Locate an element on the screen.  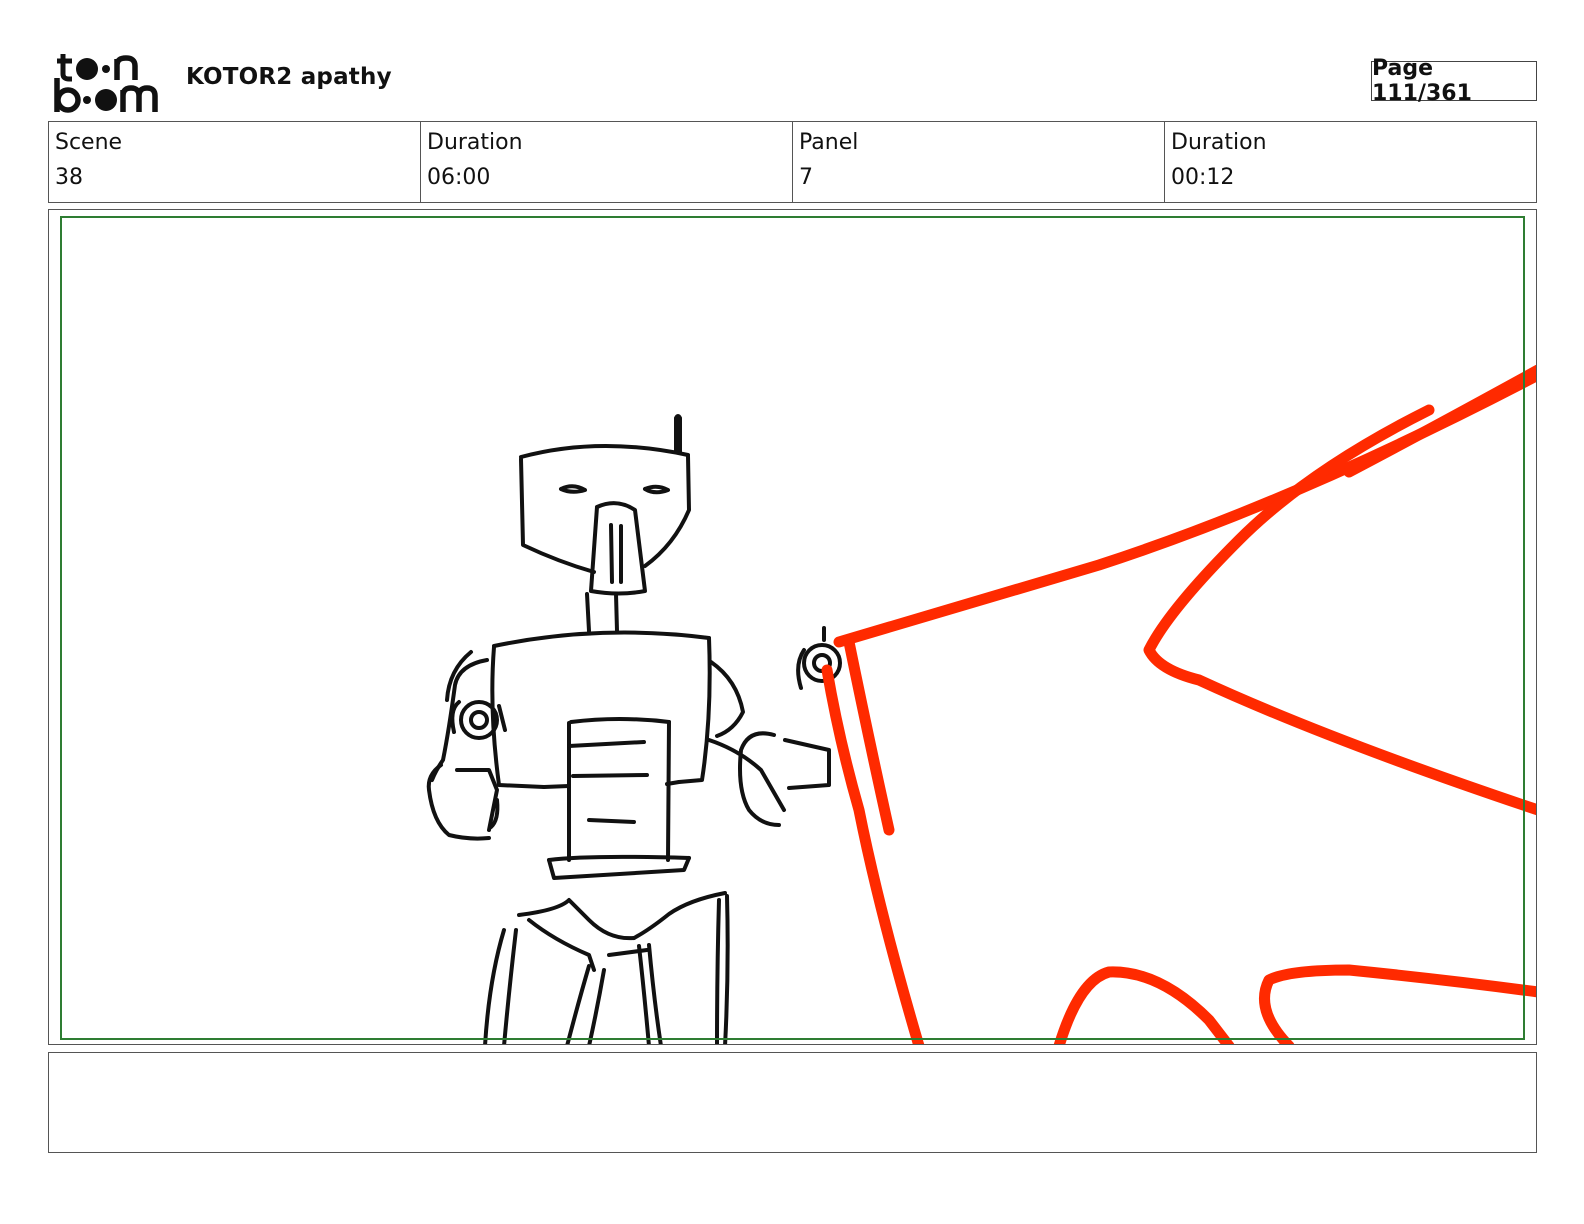
page-header: KOTOR2 apathy Page 111/361 is located at coordinates (792, 60).